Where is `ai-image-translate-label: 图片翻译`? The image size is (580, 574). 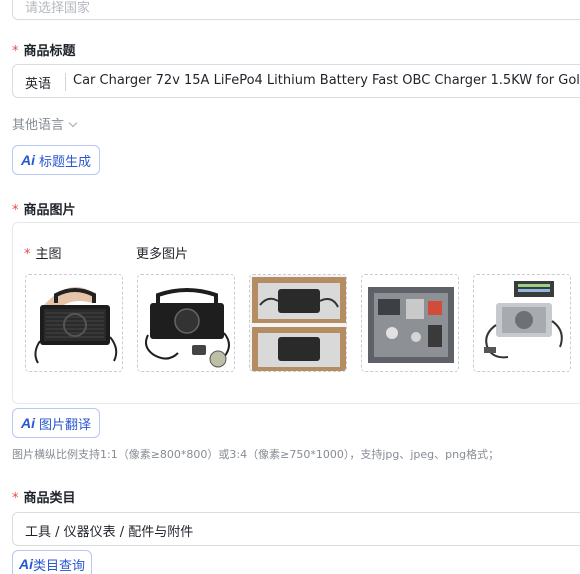 ai-image-translate-label: 图片翻译 is located at coordinates (65, 425).